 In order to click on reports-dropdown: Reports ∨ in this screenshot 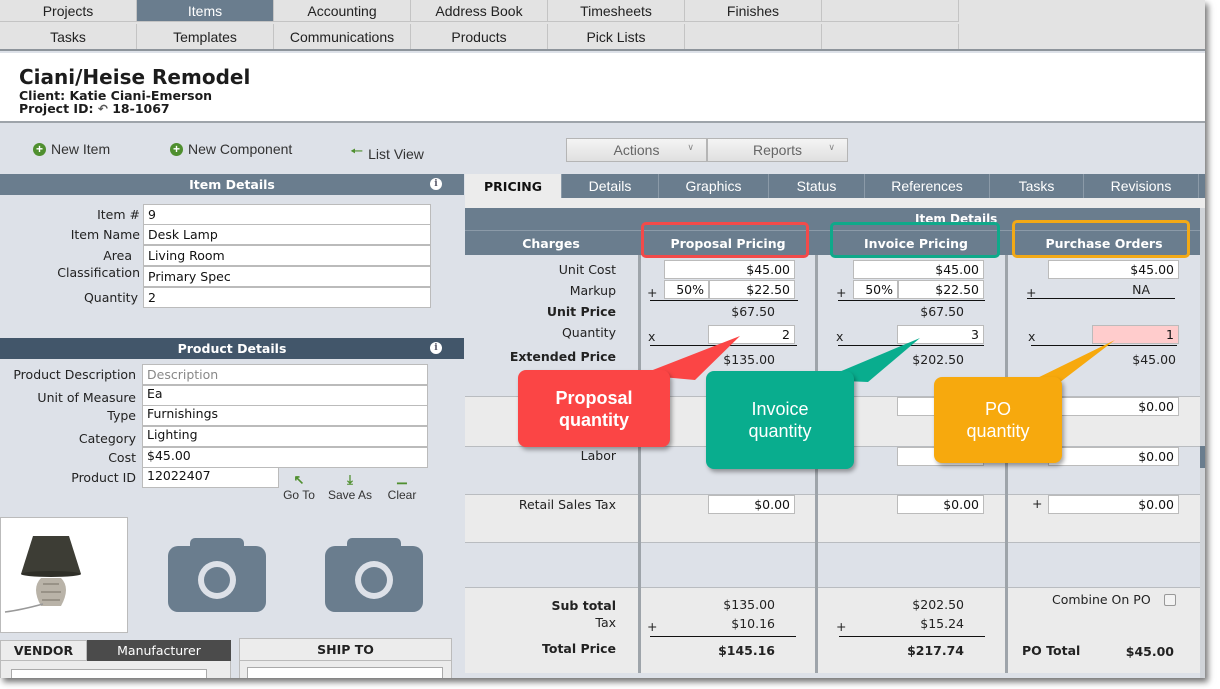, I will do `click(777, 150)`.